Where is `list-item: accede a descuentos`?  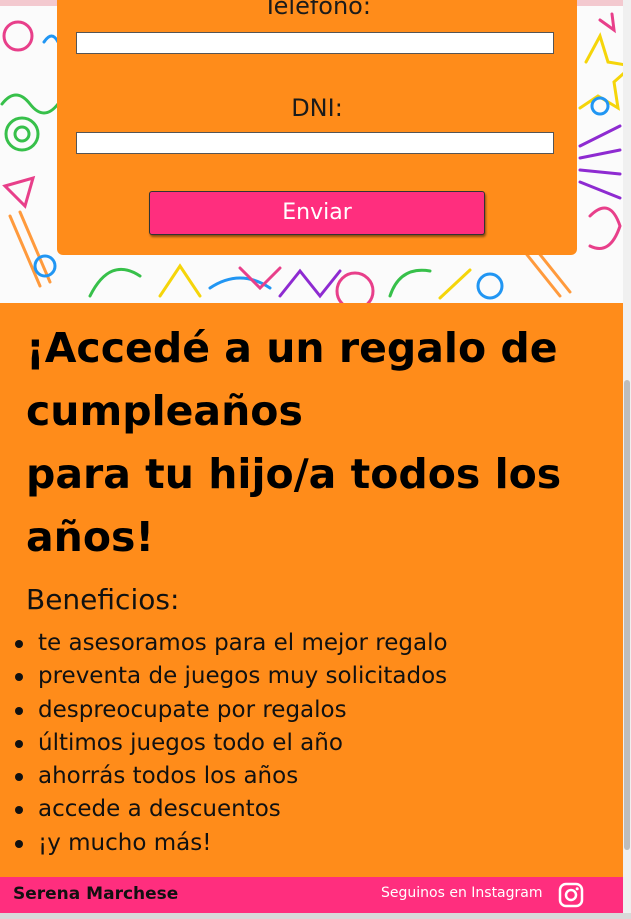 list-item: accede a descuentos is located at coordinates (224, 809).